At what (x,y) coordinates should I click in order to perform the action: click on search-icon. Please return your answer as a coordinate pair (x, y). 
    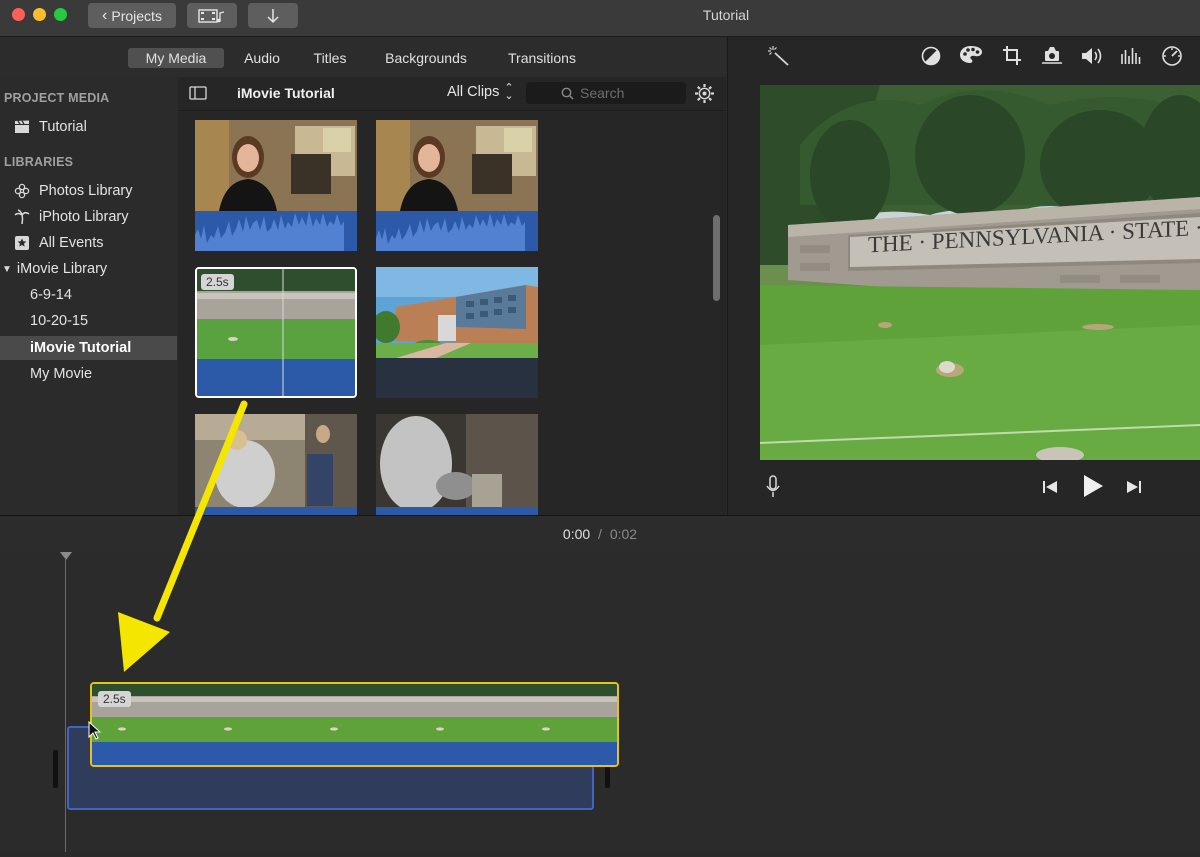
    Looking at the image, I should click on (567, 93).